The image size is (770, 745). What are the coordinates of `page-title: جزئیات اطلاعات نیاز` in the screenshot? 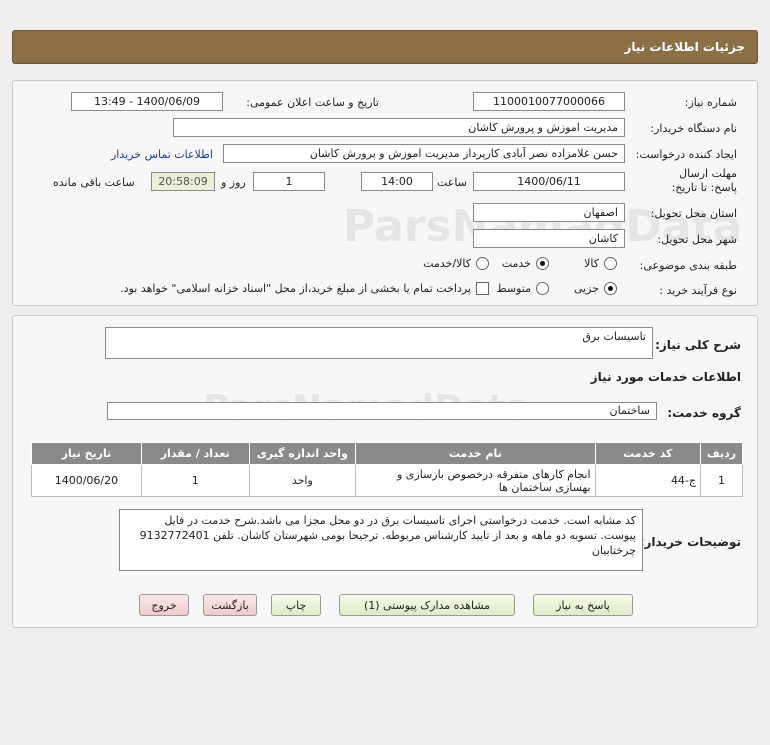 It's located at (684, 47).